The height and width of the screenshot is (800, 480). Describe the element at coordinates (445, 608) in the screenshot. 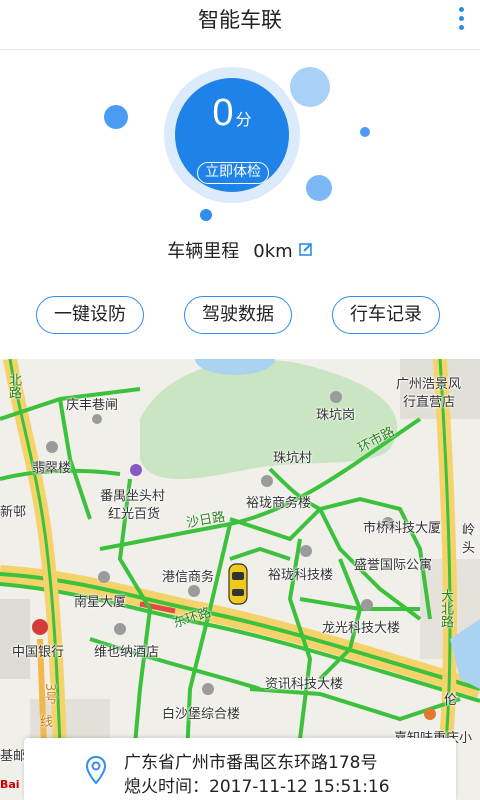

I see `road-label: 大北路` at that location.